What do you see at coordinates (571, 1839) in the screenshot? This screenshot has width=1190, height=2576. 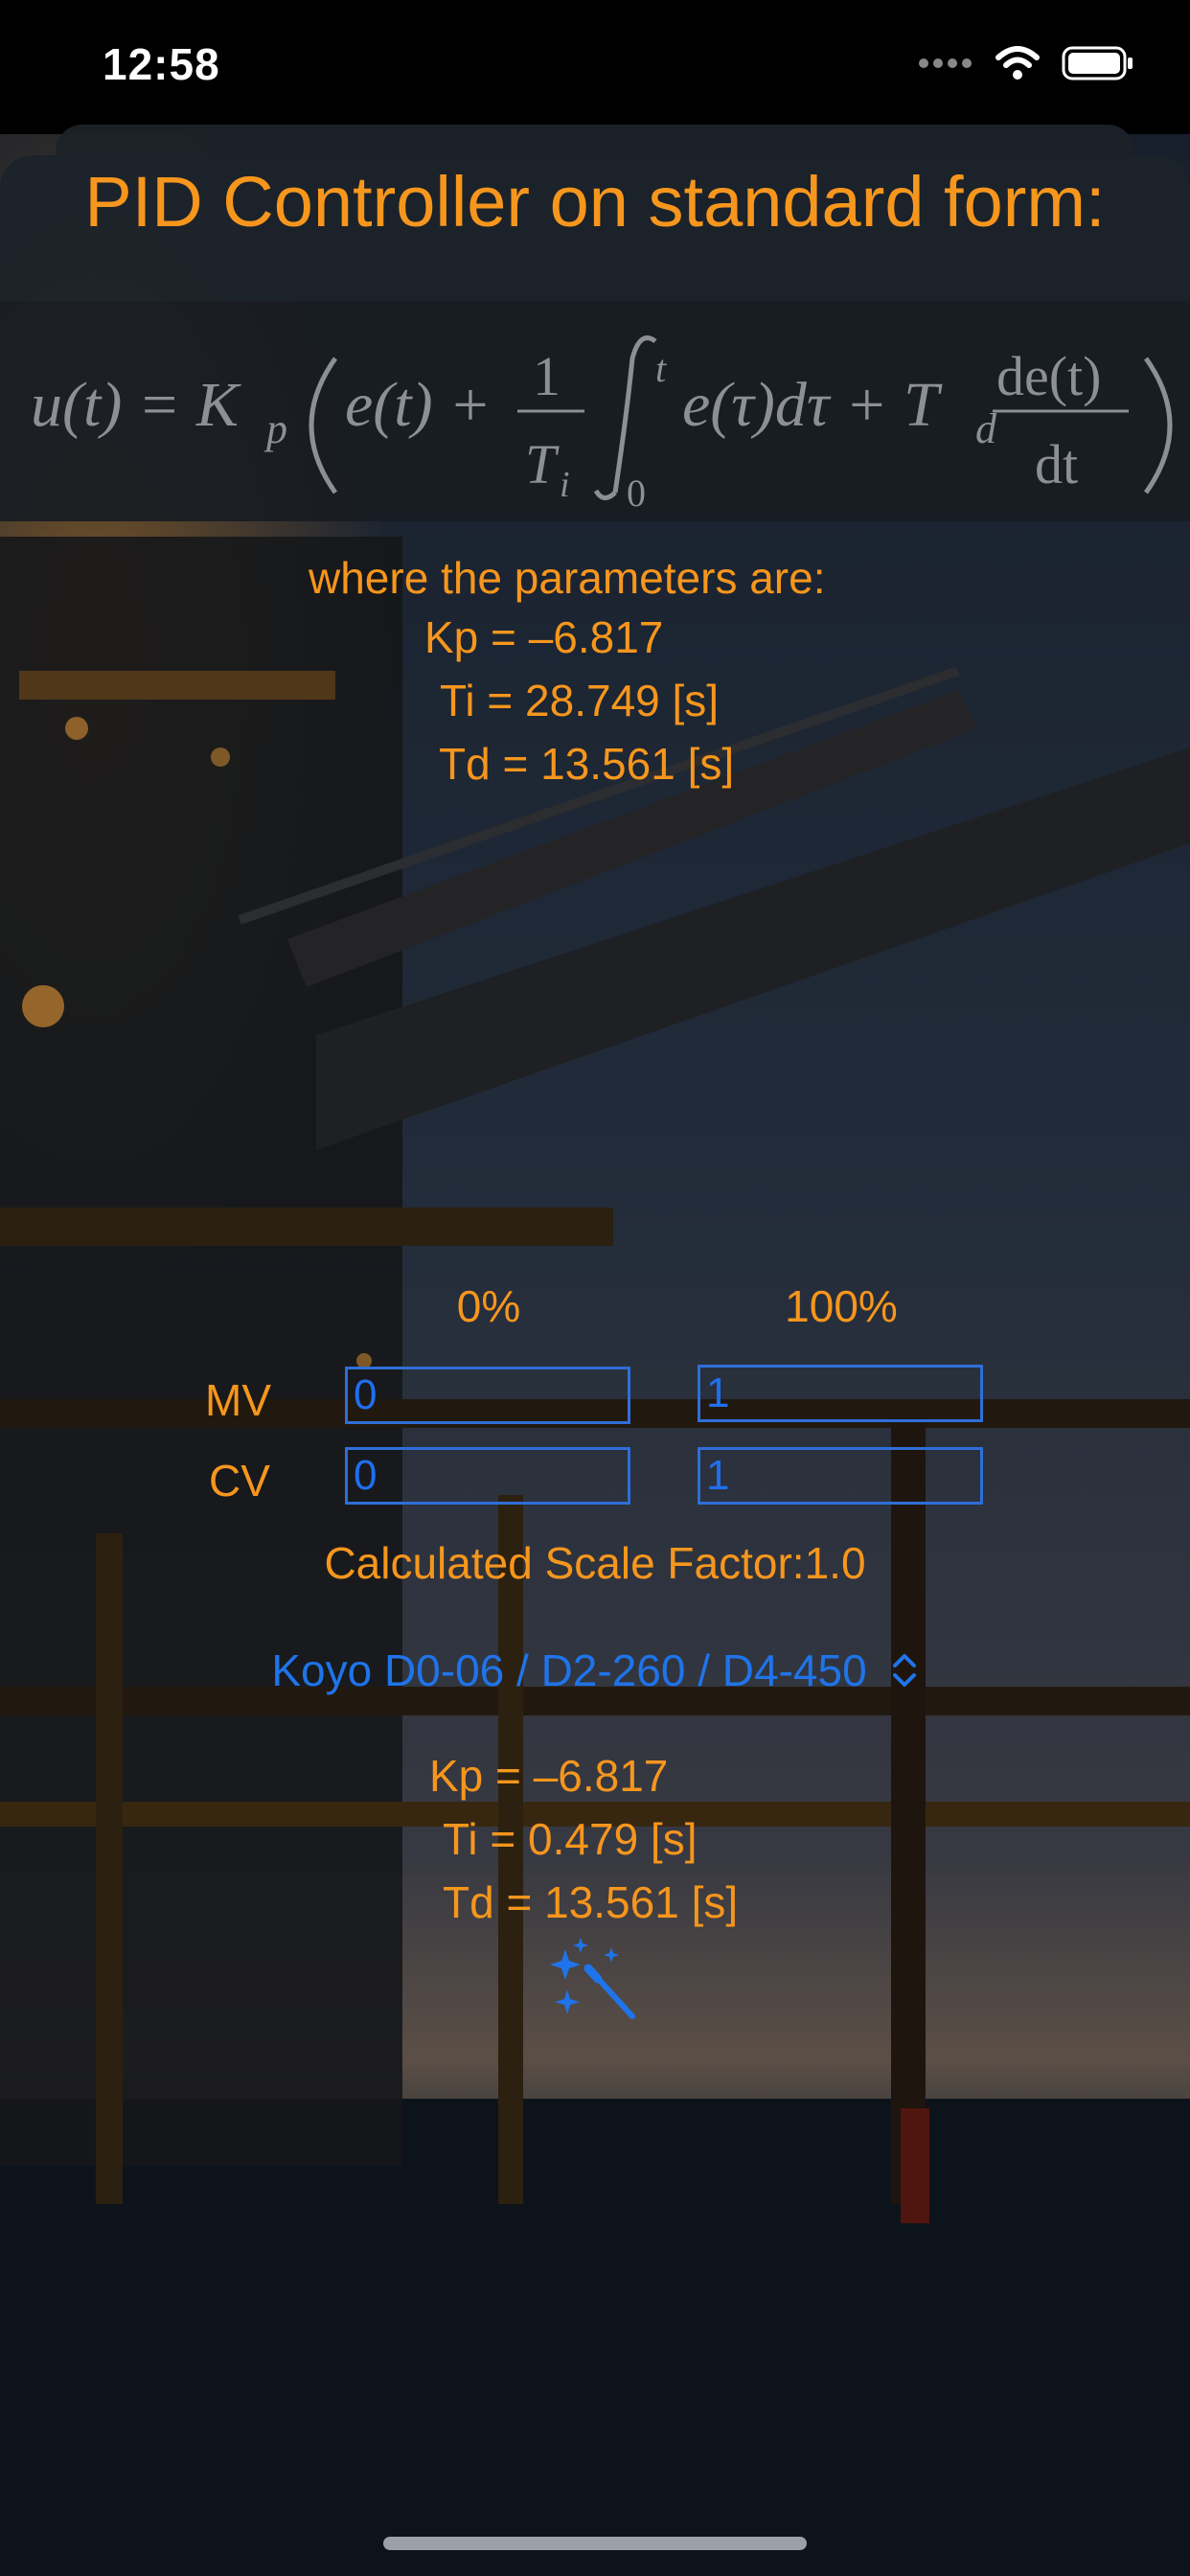 I see `converted-ti: Ti = 0.479 [s]` at bounding box center [571, 1839].